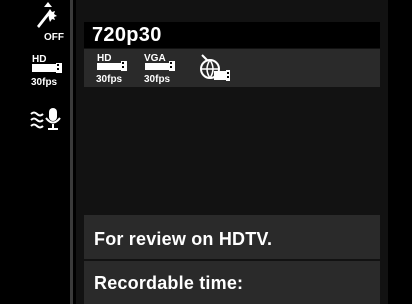  I want to click on info-divider, so click(232, 260).